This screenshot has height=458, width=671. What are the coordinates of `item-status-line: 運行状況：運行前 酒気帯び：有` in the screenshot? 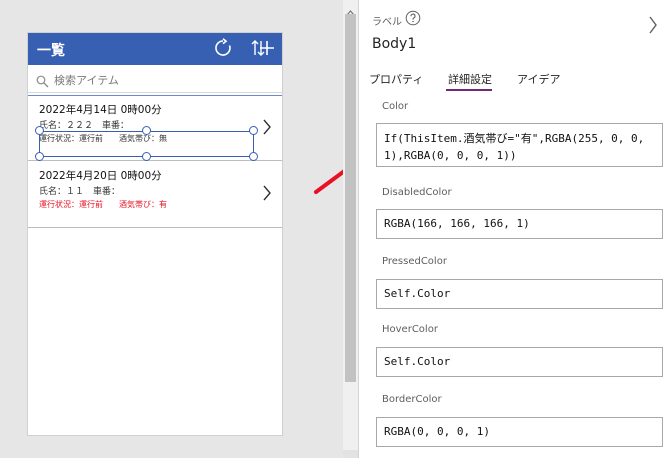 It's located at (103, 204).